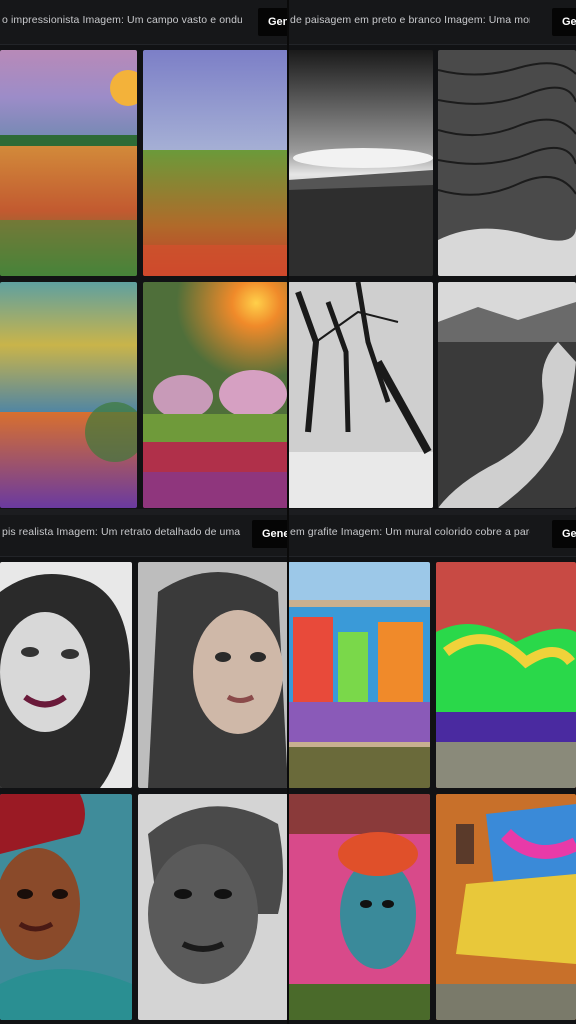 The width and height of the screenshot is (576, 1024). What do you see at coordinates (270, 534) in the screenshot?
I see `generate-button: Gene` at bounding box center [270, 534].